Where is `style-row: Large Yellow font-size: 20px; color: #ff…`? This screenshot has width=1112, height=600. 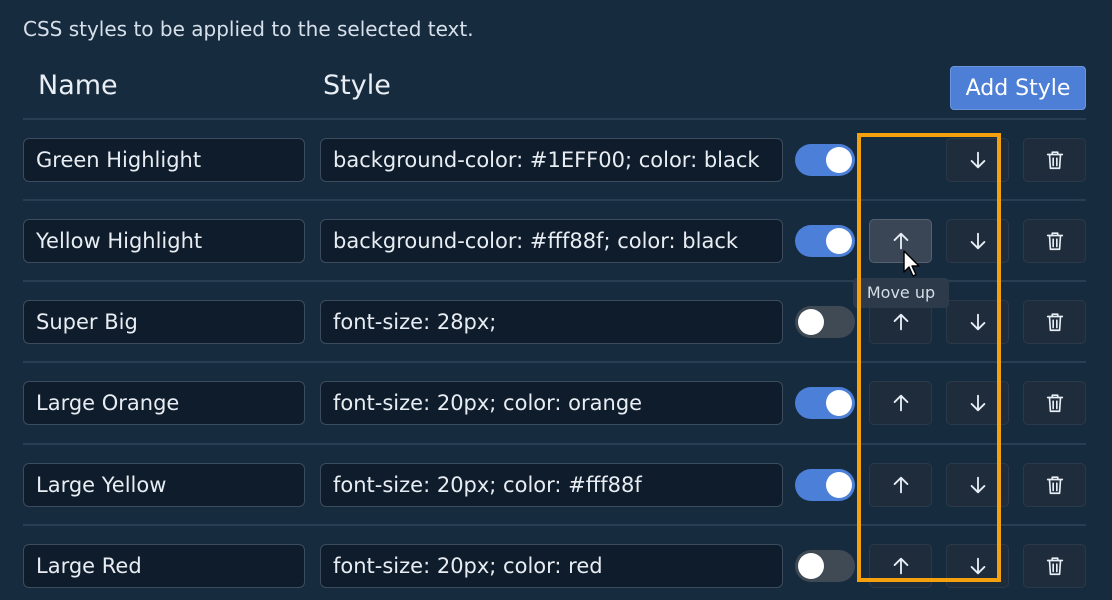 style-row: Large Yellow font-size: 20px; color: #ff… is located at coordinates (556, 486).